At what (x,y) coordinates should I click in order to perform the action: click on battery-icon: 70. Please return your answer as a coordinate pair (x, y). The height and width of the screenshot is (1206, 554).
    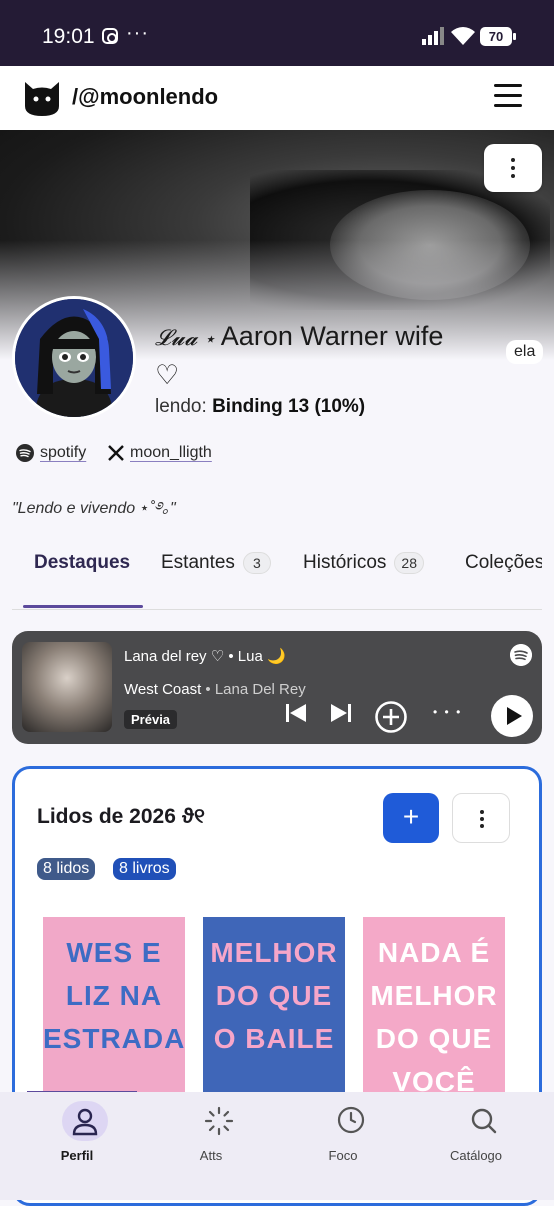
    Looking at the image, I should click on (498, 36).